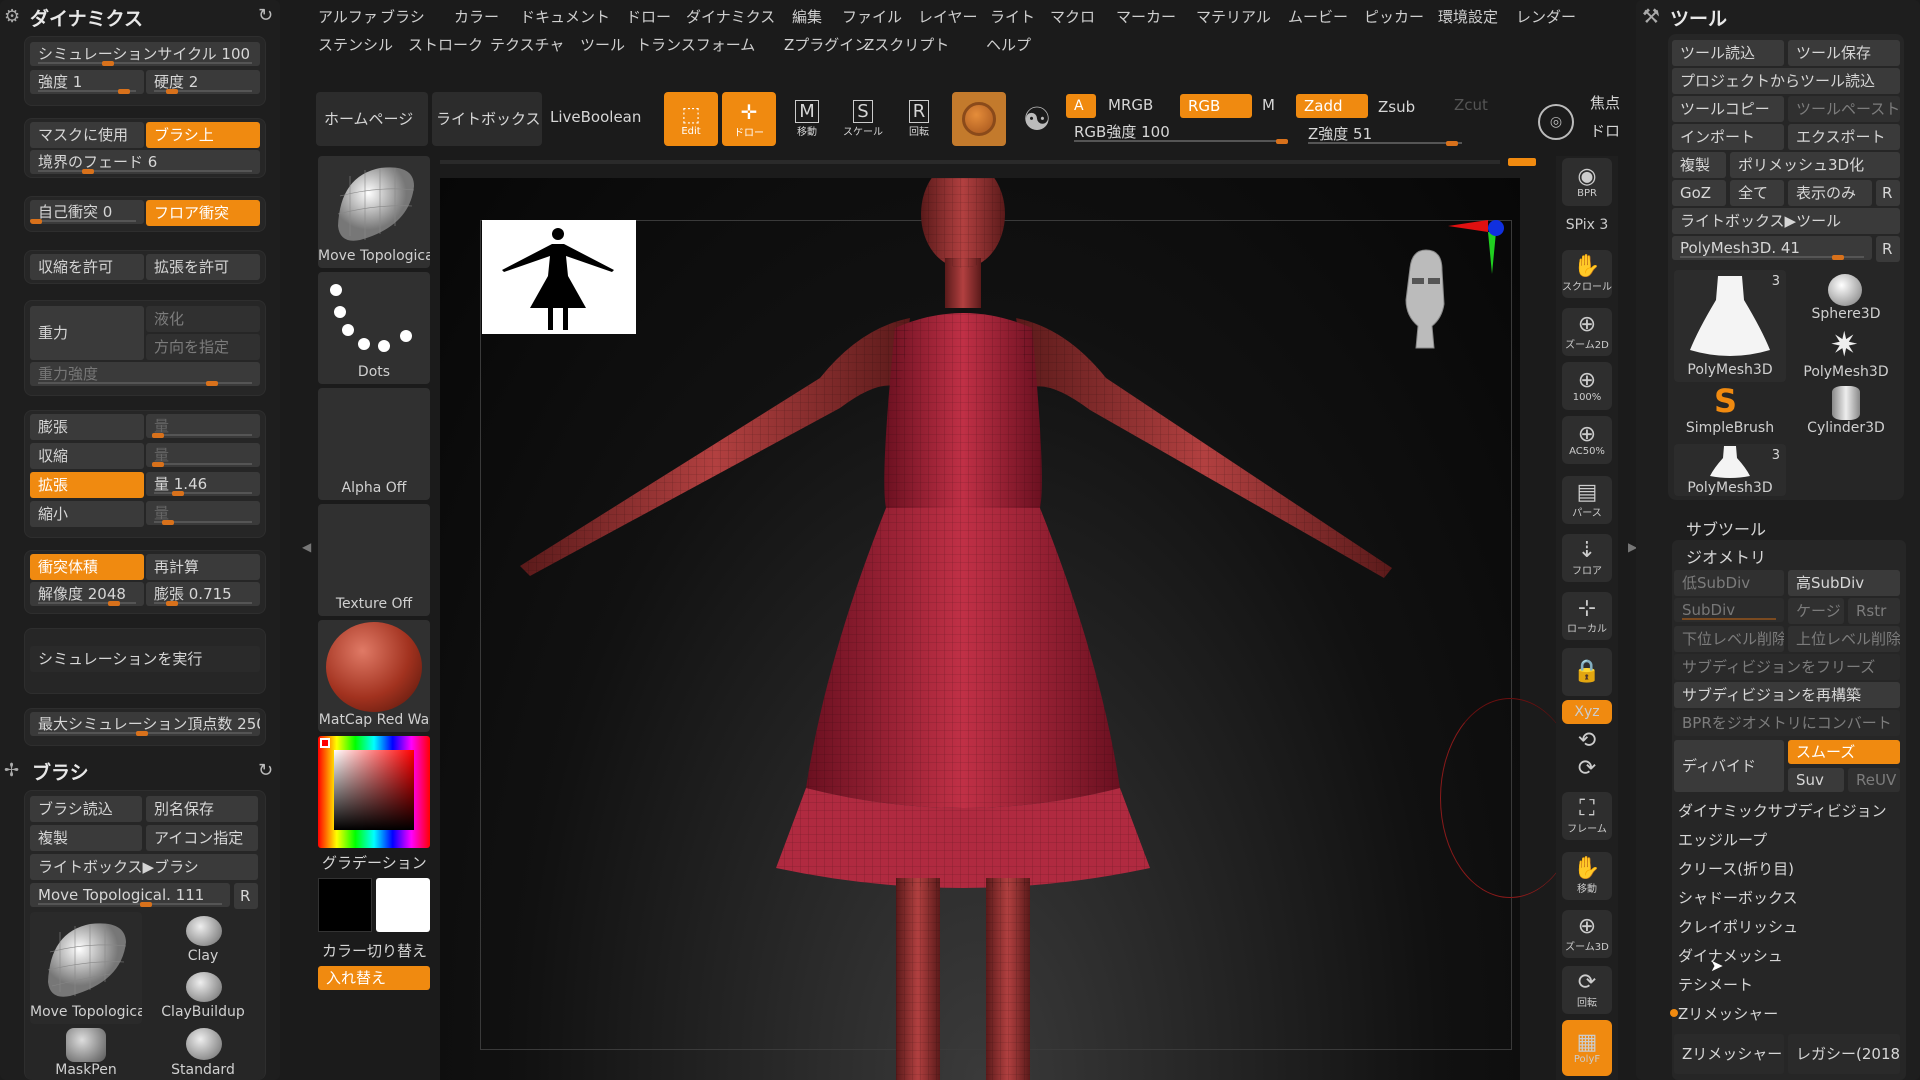  I want to click on suv-toggle: Suv, so click(1816, 780).